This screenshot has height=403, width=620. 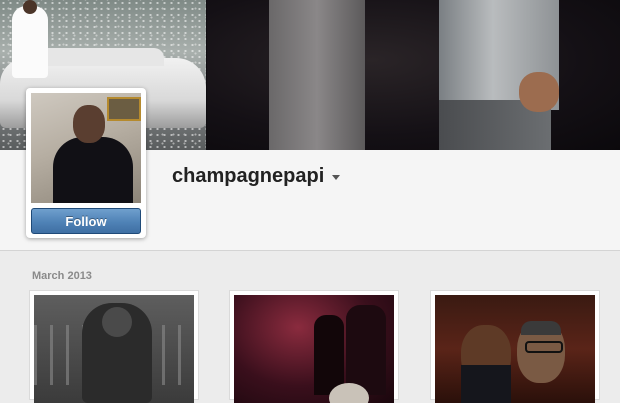 What do you see at coordinates (62, 276) in the screenshot?
I see `section-date-label: March 2013` at bounding box center [62, 276].